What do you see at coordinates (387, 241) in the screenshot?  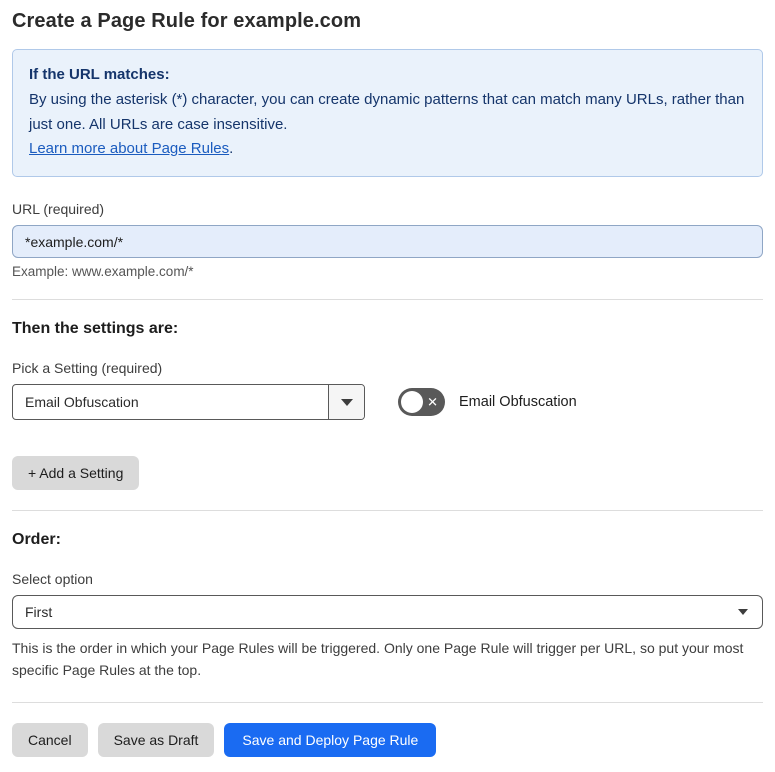 I see `url-input` at bounding box center [387, 241].